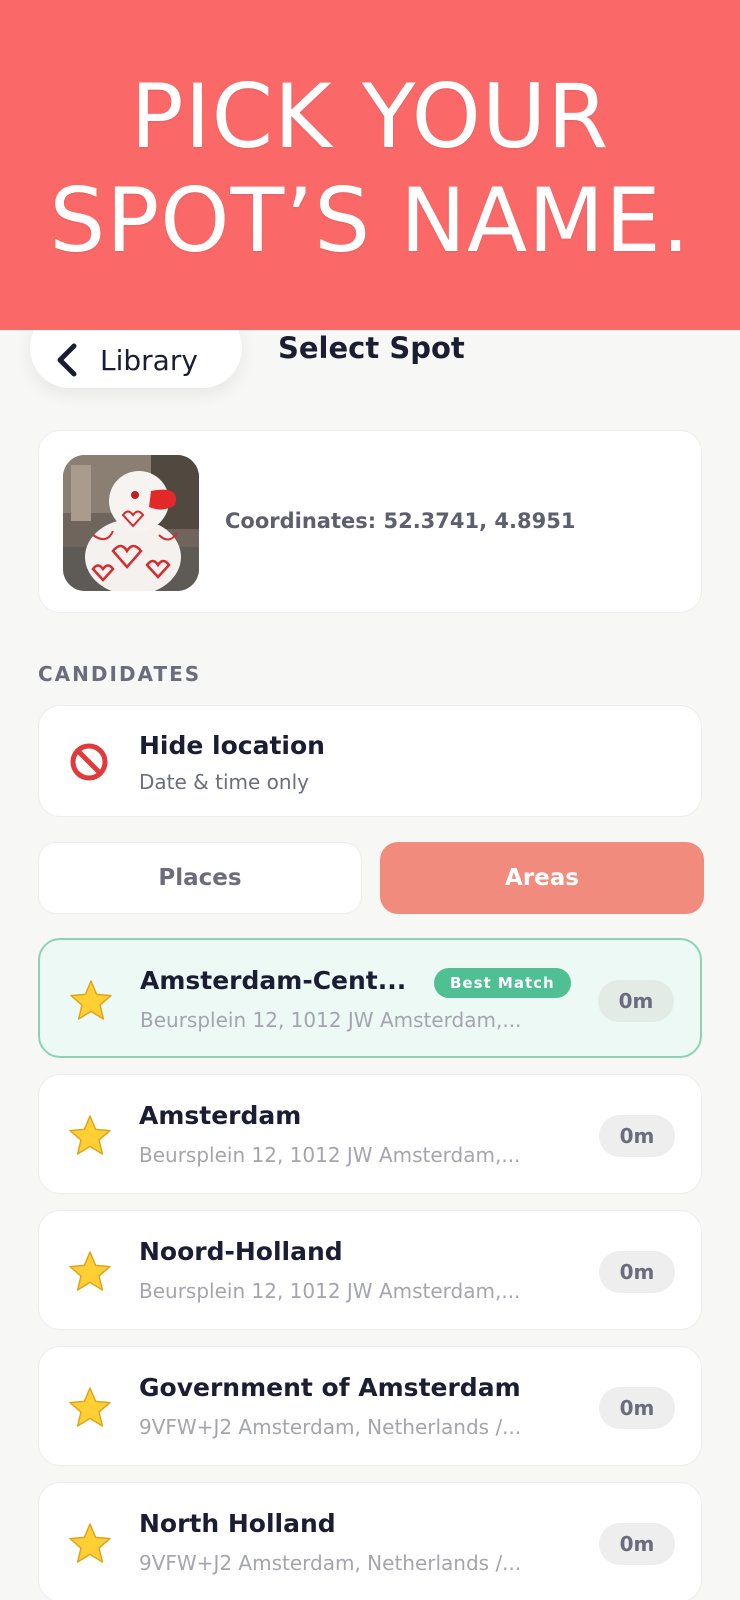 The image size is (740, 1600). I want to click on duck-photo-image, so click(131, 523).